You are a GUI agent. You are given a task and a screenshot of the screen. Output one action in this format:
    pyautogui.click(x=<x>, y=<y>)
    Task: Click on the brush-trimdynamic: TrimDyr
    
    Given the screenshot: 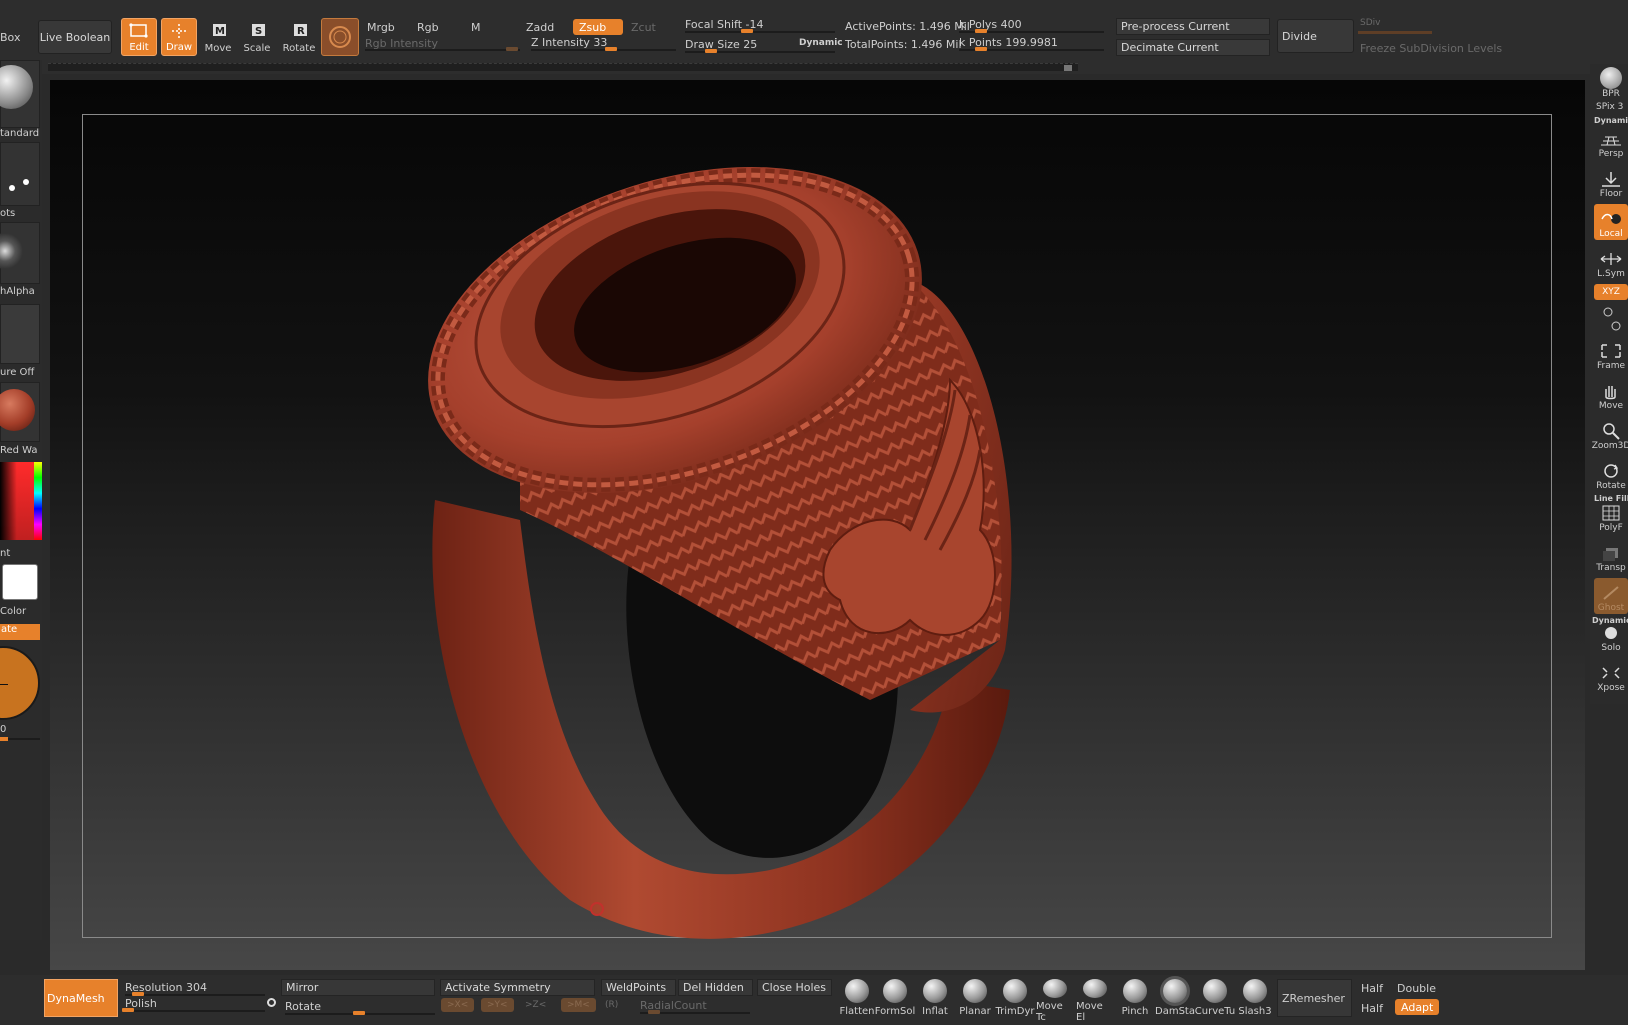 What is the action you would take?
    pyautogui.click(x=1015, y=1001)
    